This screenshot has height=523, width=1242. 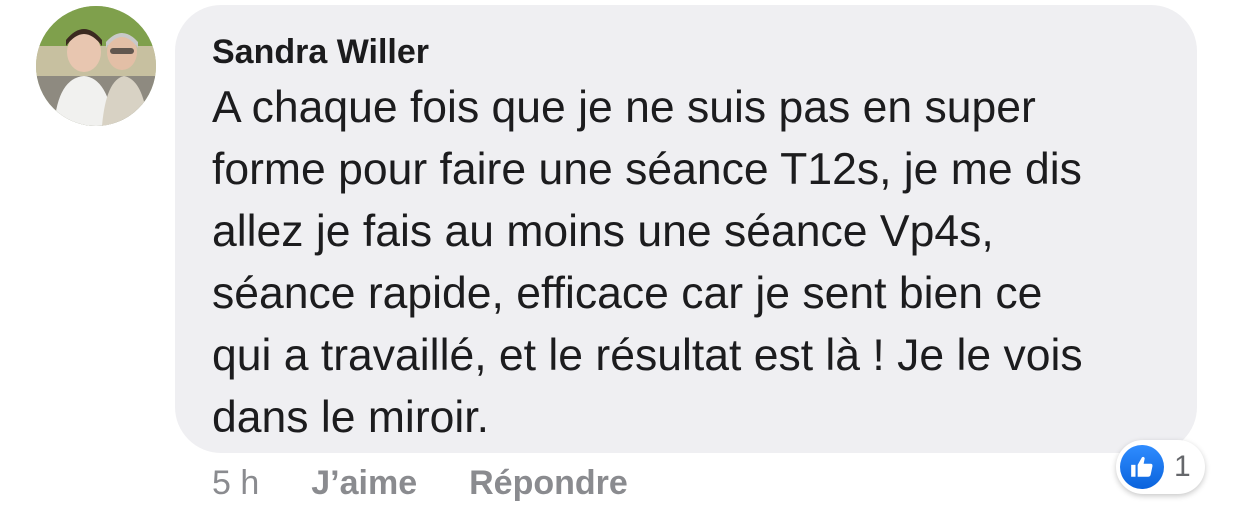 I want to click on reply-button: Répondre, so click(x=548, y=483).